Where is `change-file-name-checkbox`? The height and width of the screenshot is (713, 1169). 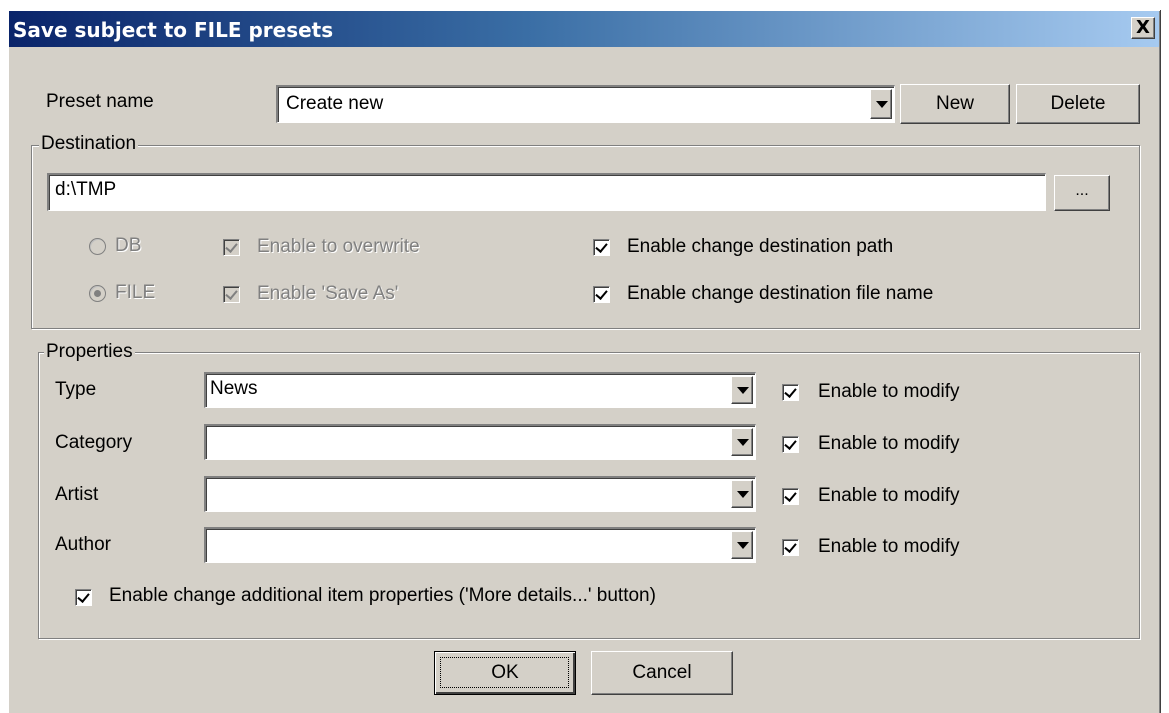
change-file-name-checkbox is located at coordinates (601, 294).